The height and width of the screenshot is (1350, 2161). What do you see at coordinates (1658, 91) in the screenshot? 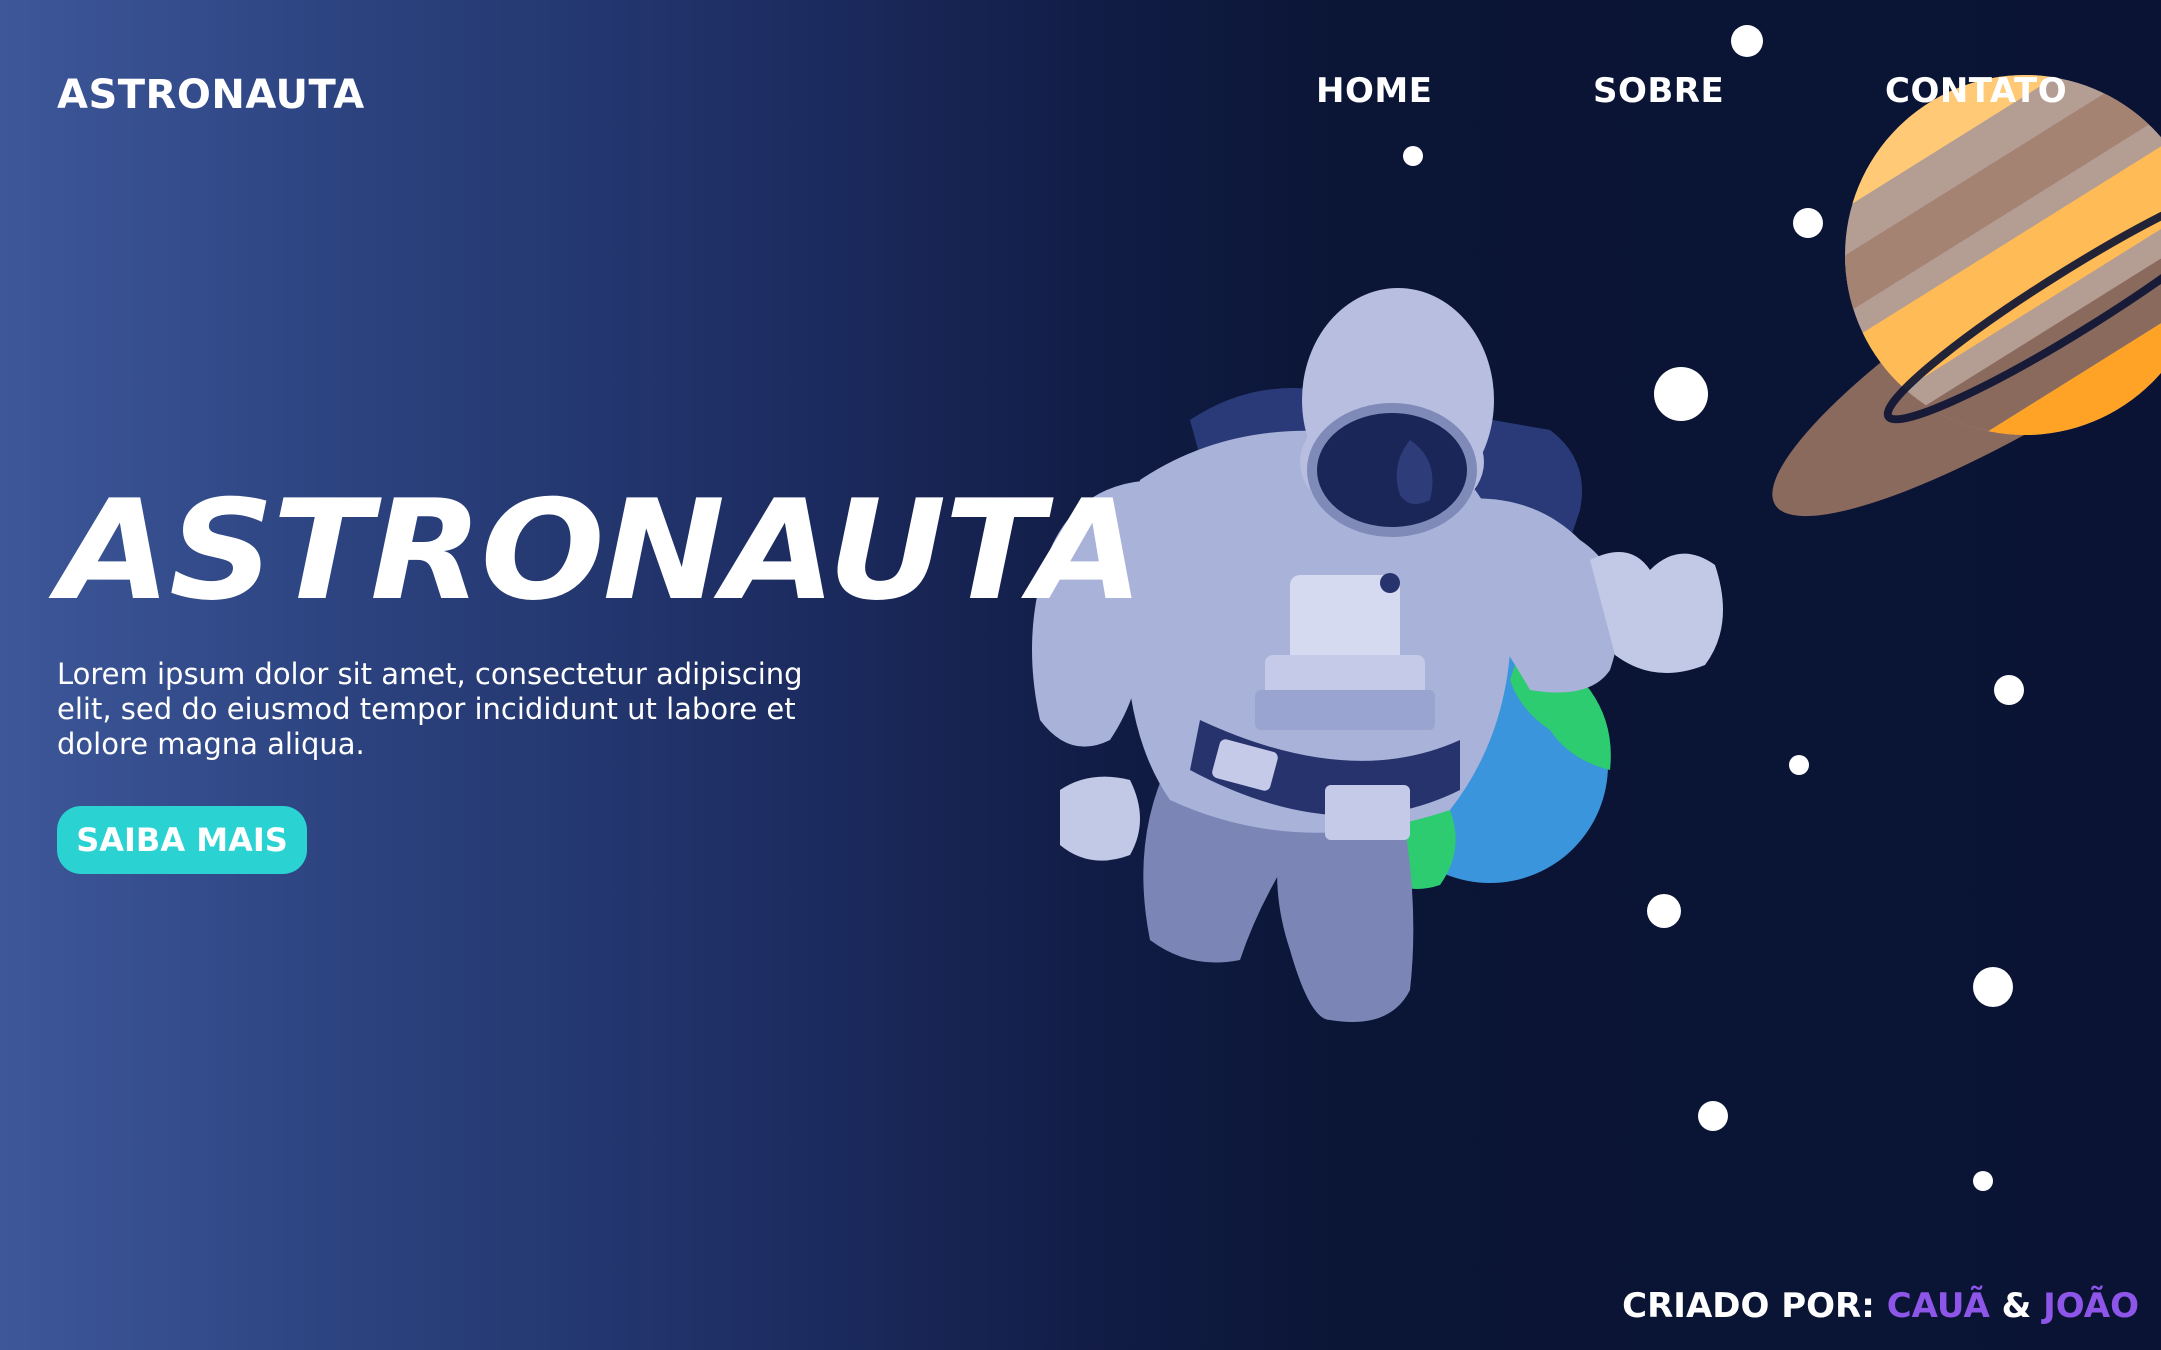
I see `nav-link-sobre: SOBRE` at bounding box center [1658, 91].